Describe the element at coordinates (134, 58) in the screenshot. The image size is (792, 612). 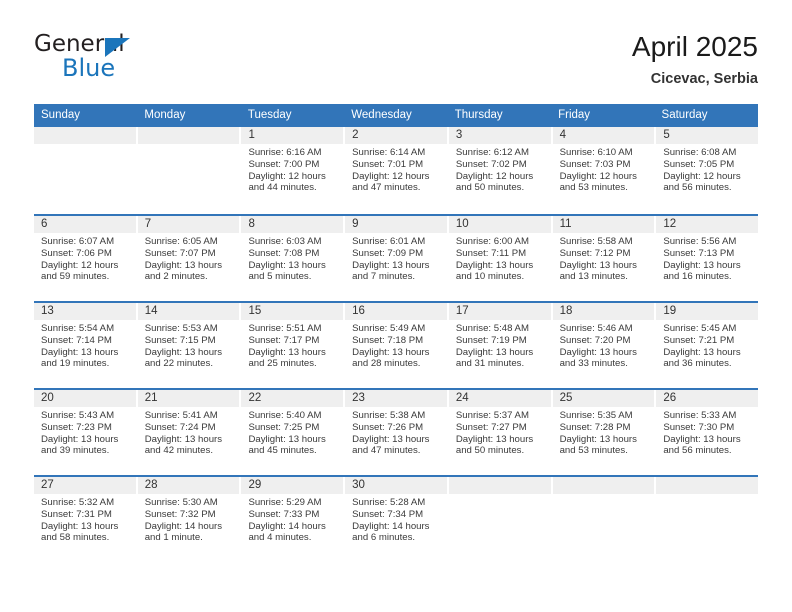
I see `general-blue-logo: General Blue` at that location.